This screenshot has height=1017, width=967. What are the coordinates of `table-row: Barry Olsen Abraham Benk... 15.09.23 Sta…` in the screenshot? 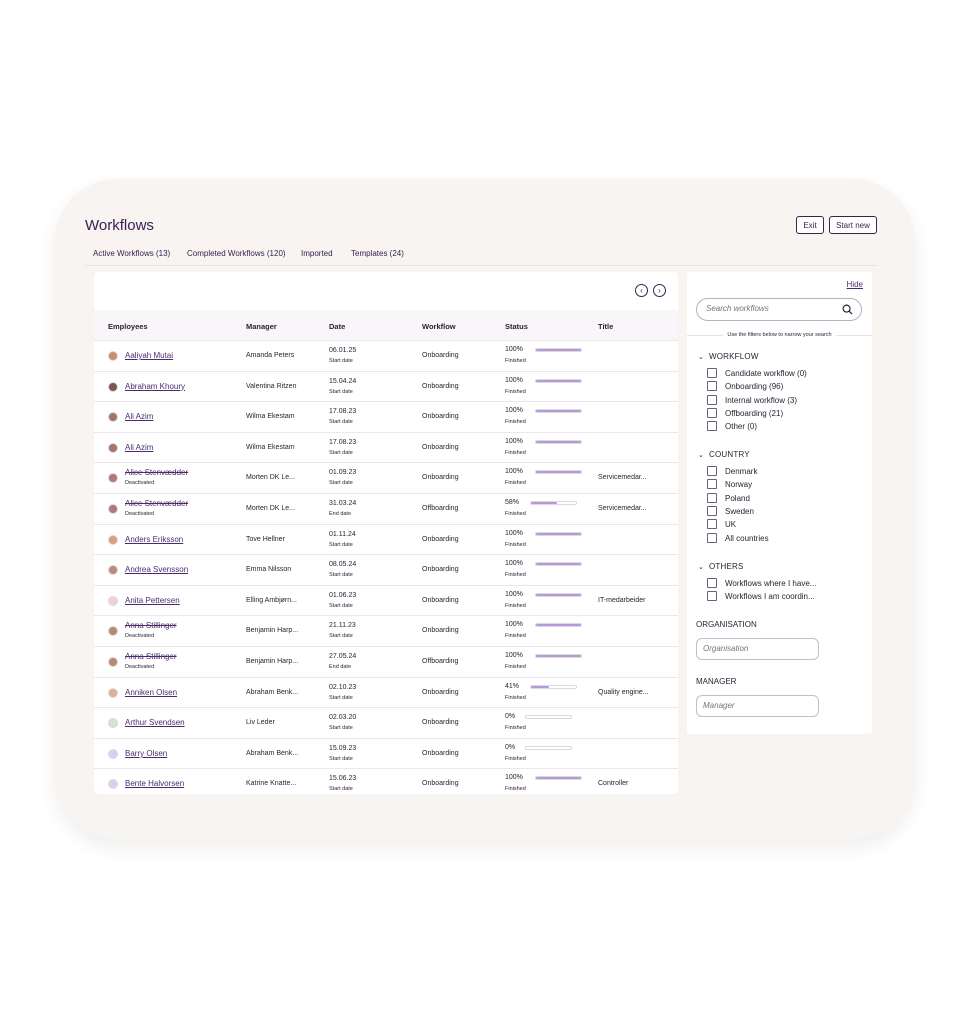 It's located at (386, 754).